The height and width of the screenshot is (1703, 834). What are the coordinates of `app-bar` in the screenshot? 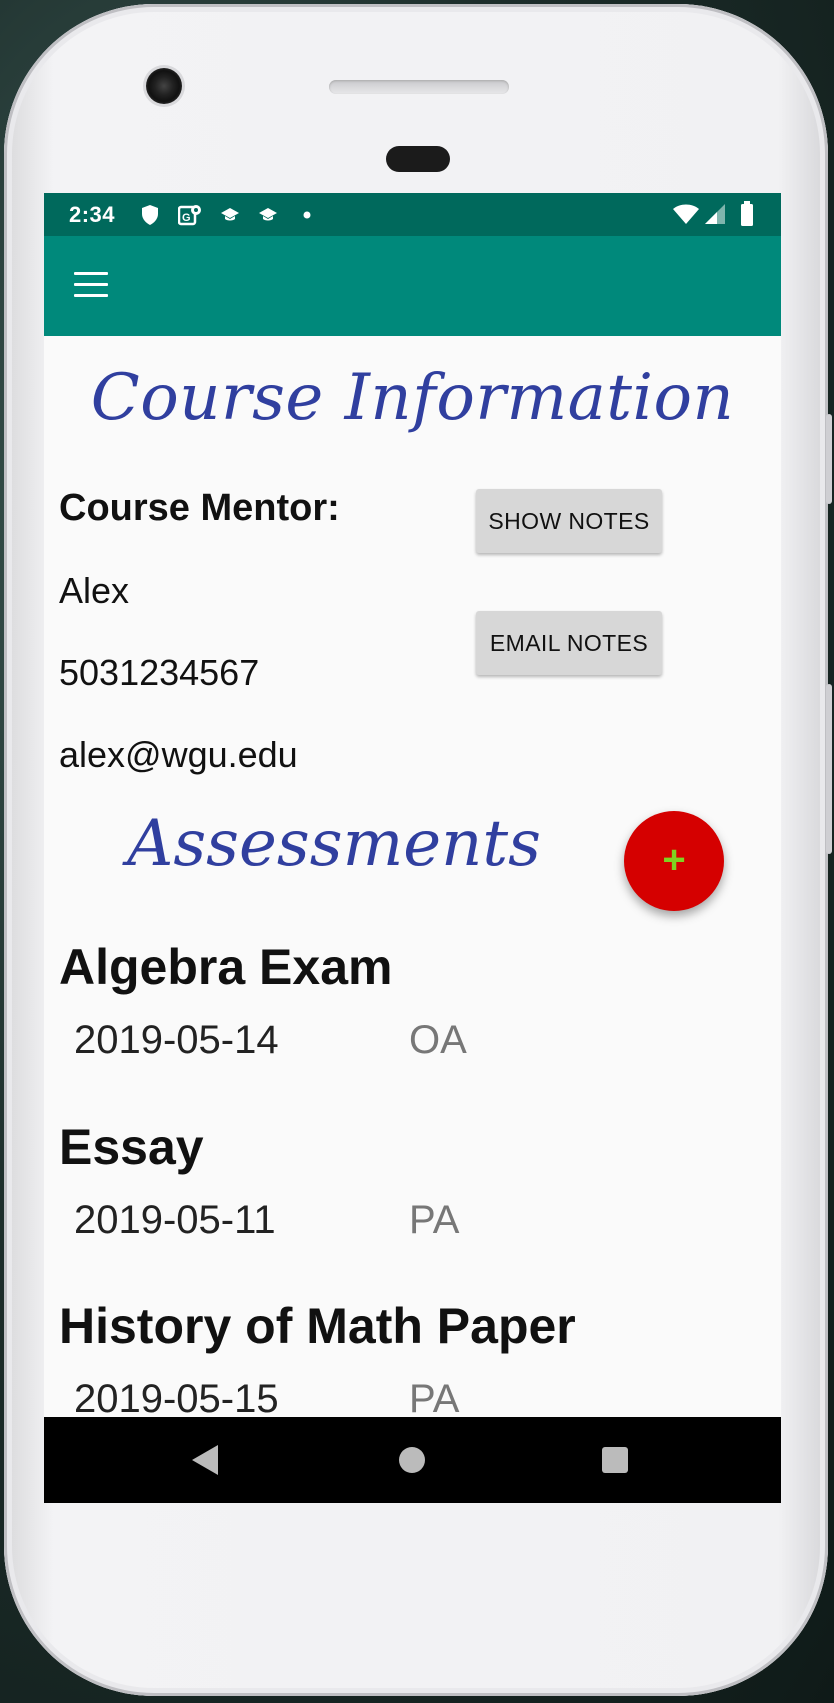 It's located at (412, 286).